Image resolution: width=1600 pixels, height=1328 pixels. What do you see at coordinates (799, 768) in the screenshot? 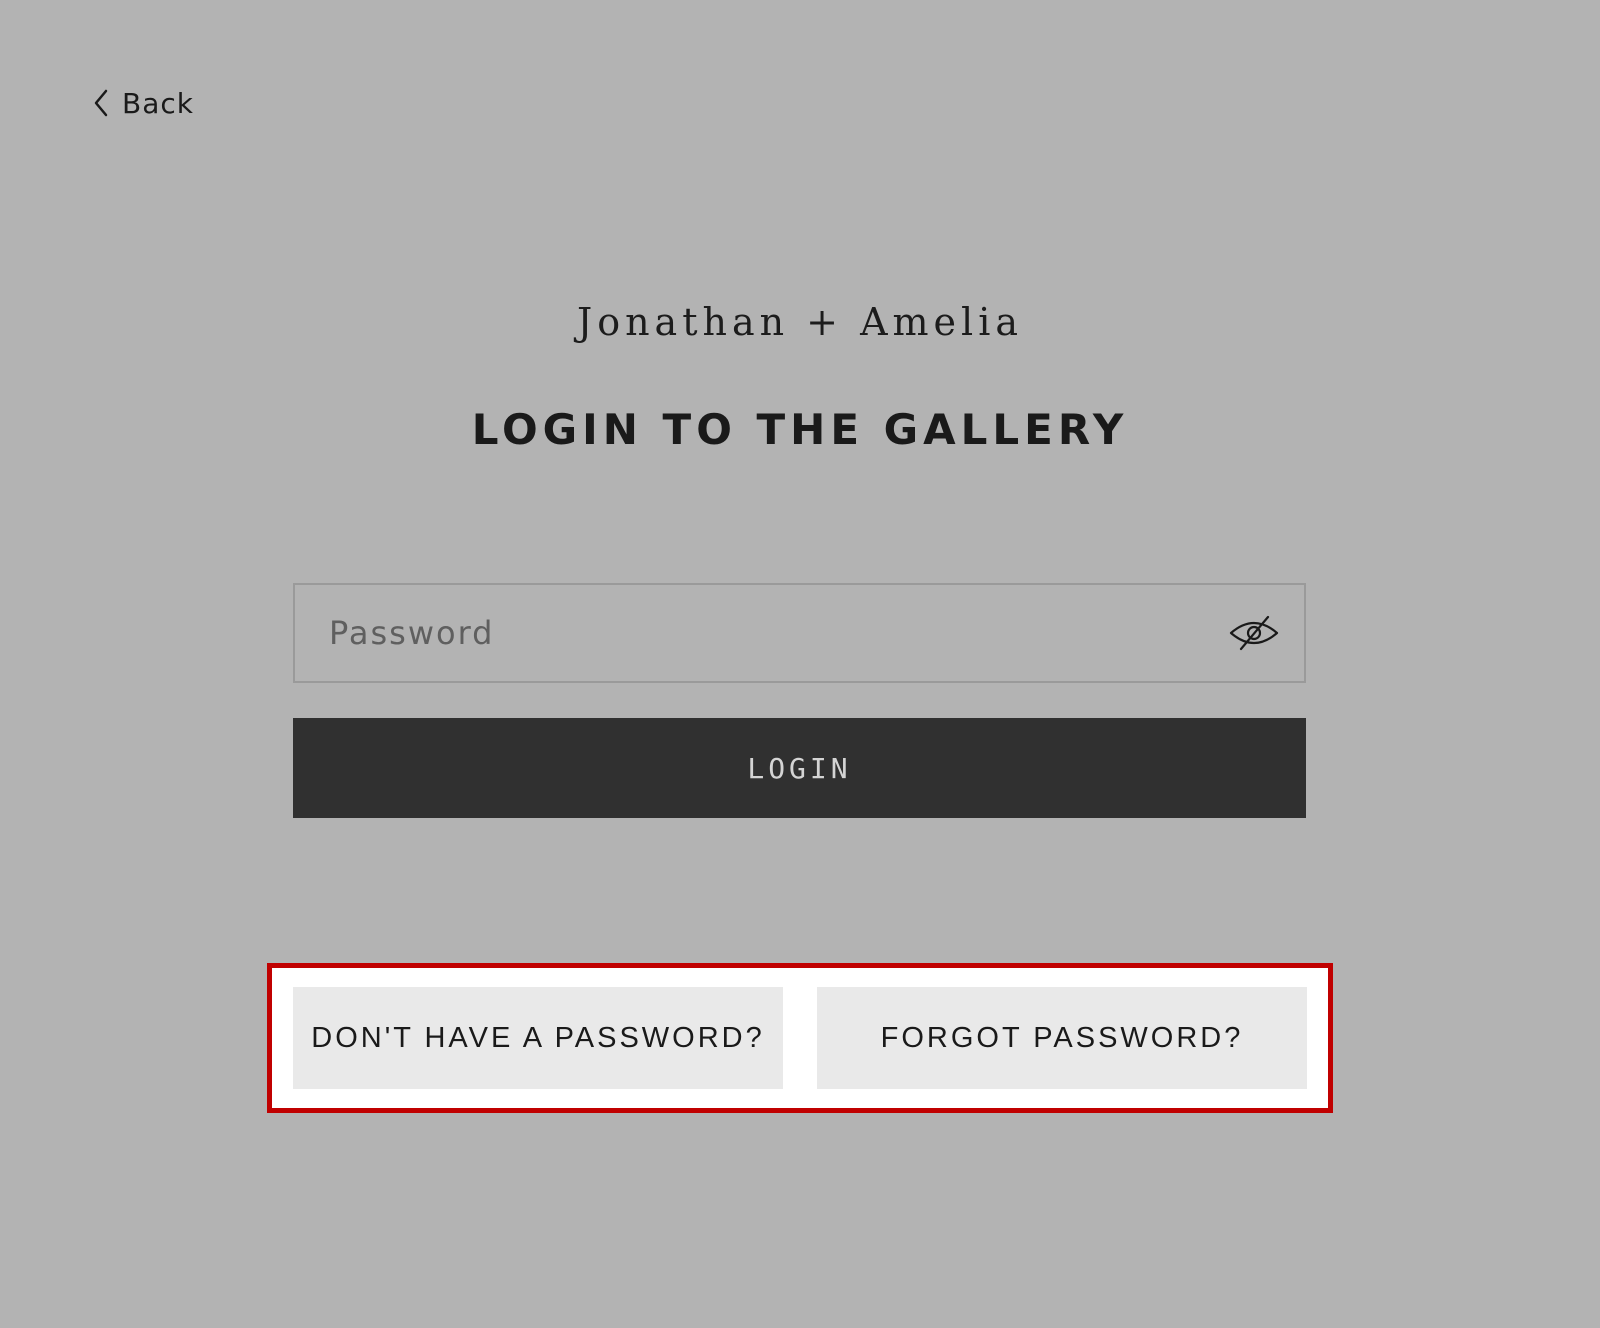
I see `login-button: LOGIN` at bounding box center [799, 768].